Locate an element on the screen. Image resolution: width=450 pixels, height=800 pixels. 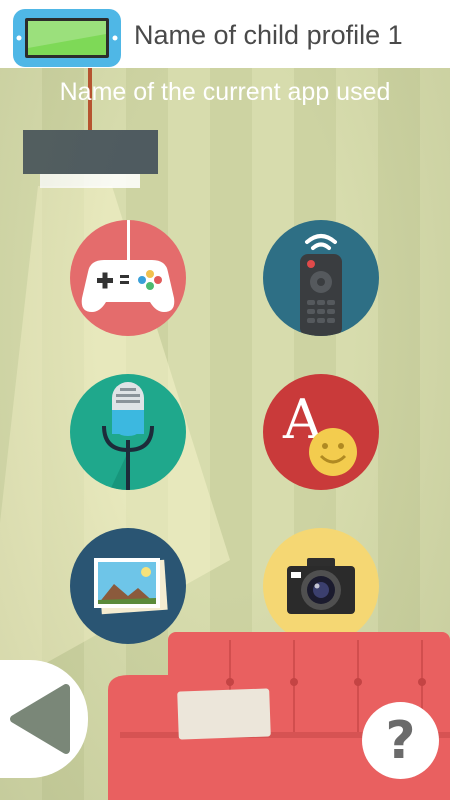
tv-remote-icon is located at coordinates (321, 285).